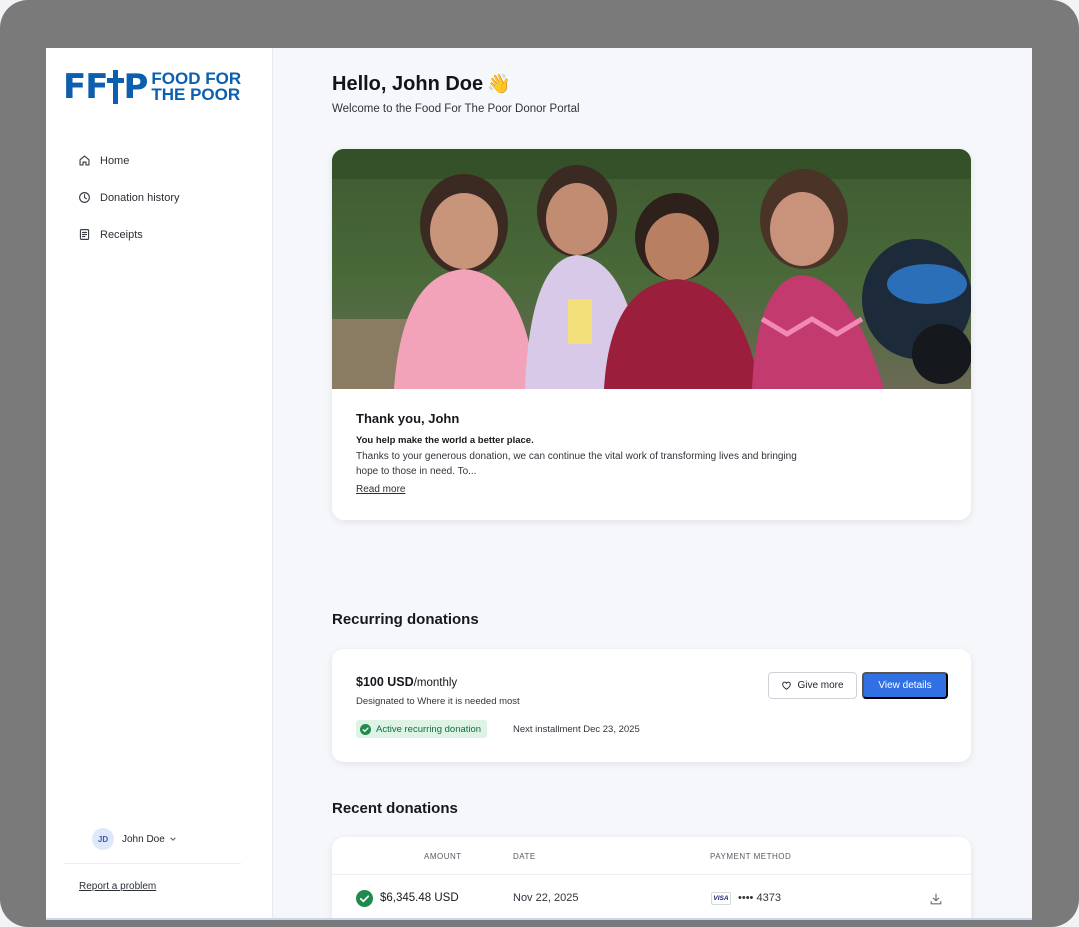 The image size is (1079, 927). What do you see at coordinates (115, 87) in the screenshot?
I see `cross-icon` at bounding box center [115, 87].